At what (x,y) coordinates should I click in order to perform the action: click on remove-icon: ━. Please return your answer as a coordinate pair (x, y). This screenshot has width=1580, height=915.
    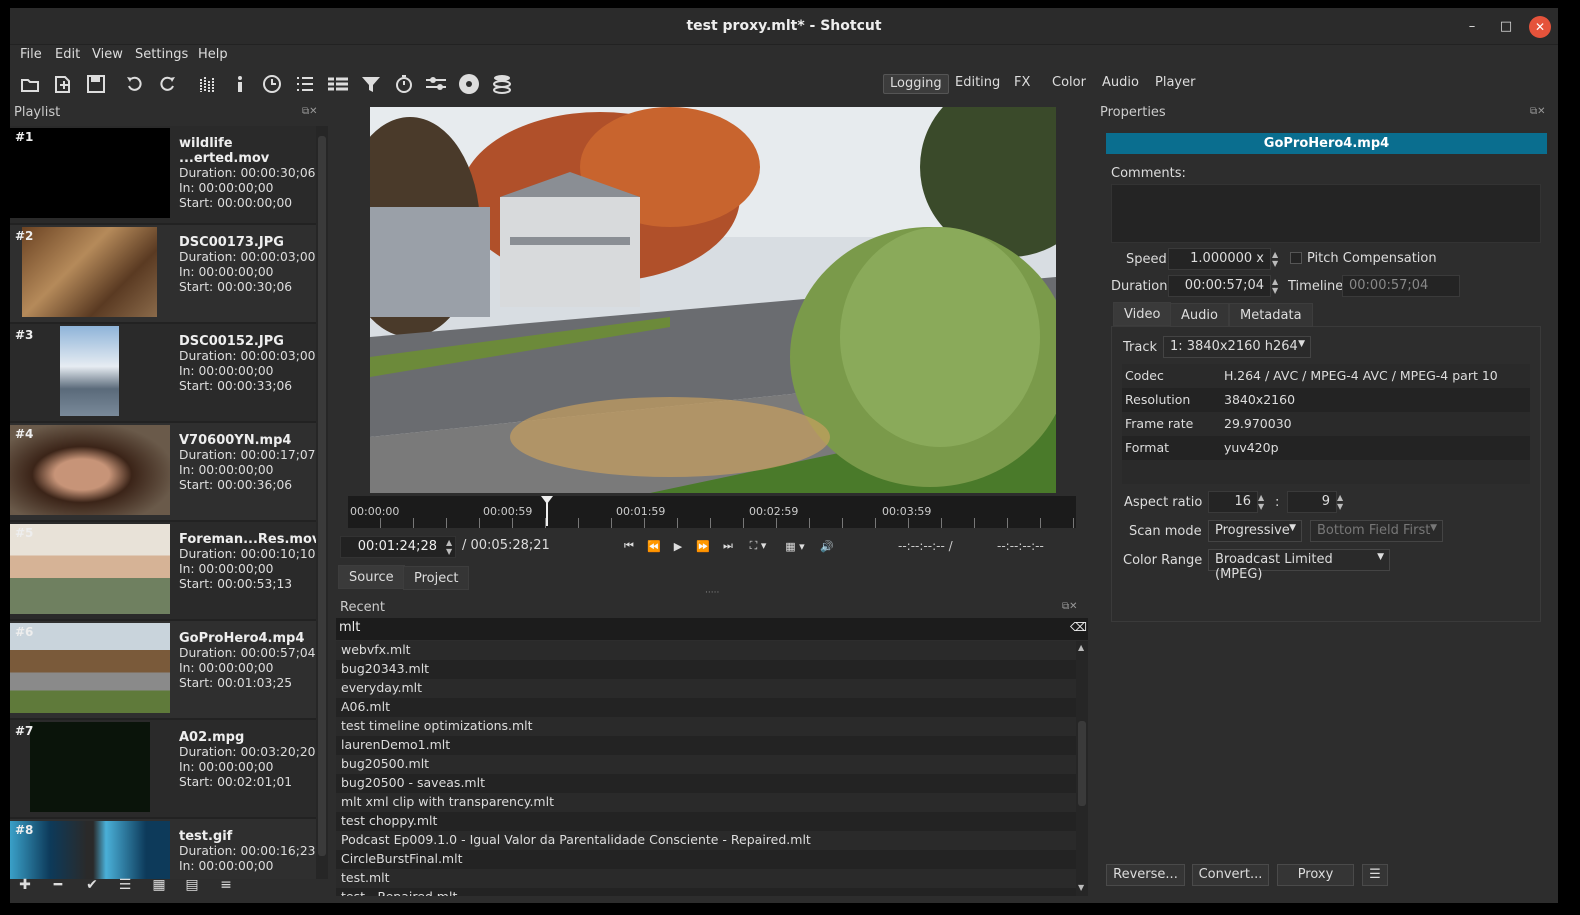
    Looking at the image, I should click on (58, 885).